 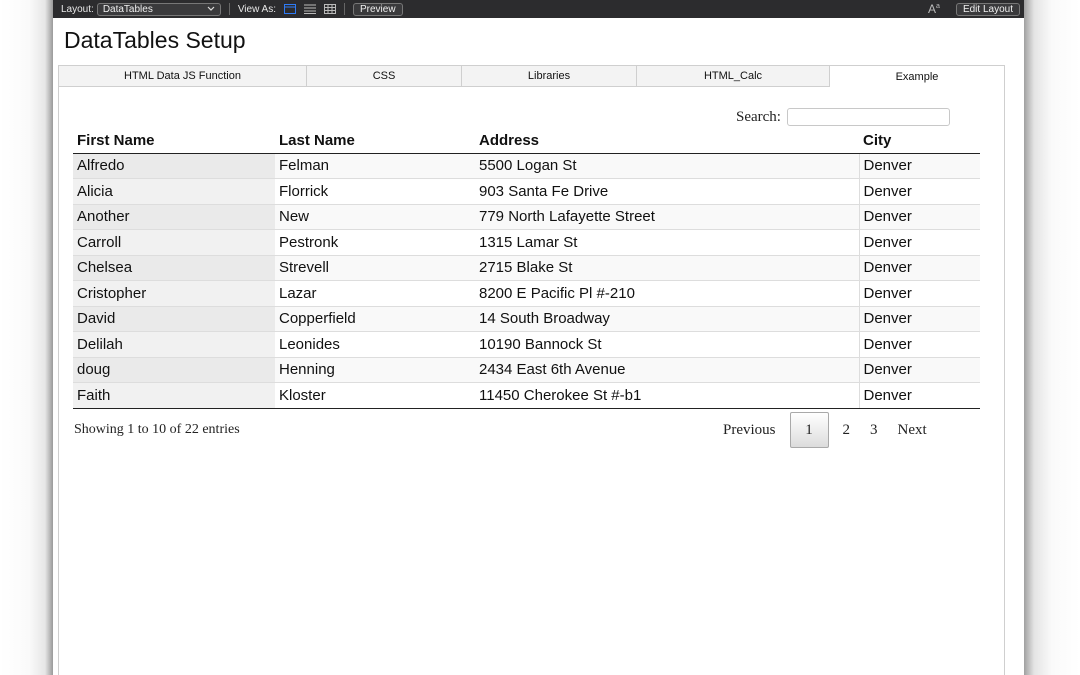 What do you see at coordinates (26, 337) in the screenshot?
I see `window-shadow-left` at bounding box center [26, 337].